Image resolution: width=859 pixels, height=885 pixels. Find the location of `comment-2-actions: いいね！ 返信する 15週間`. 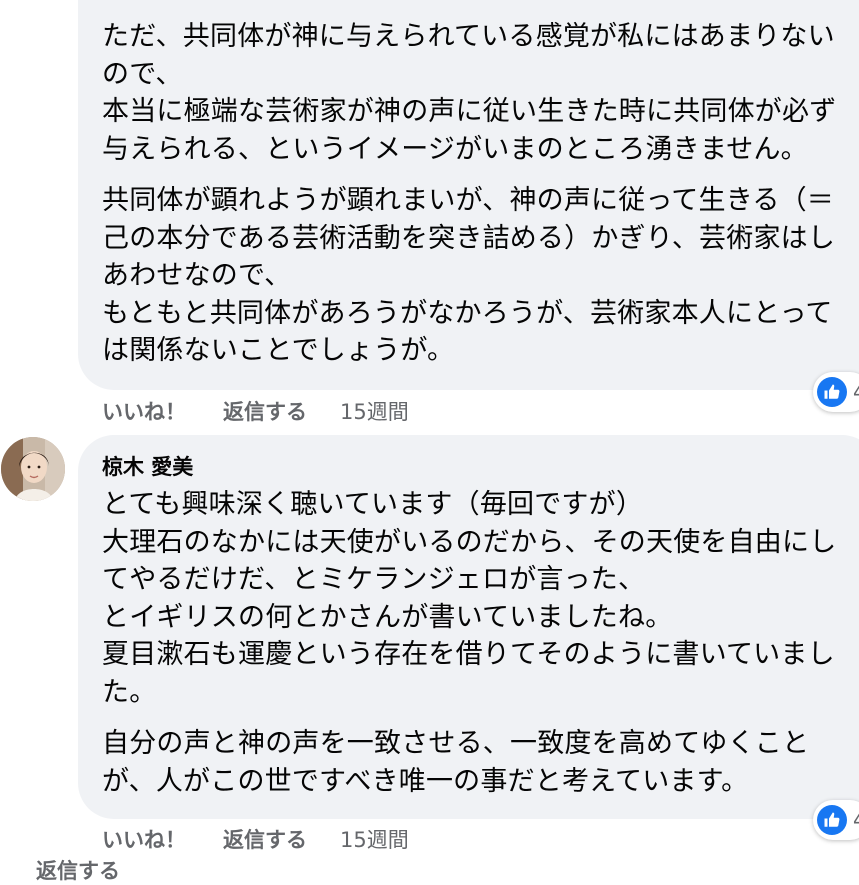

comment-2-actions: いいね！ 返信する 15週間 is located at coordinates (255, 839).